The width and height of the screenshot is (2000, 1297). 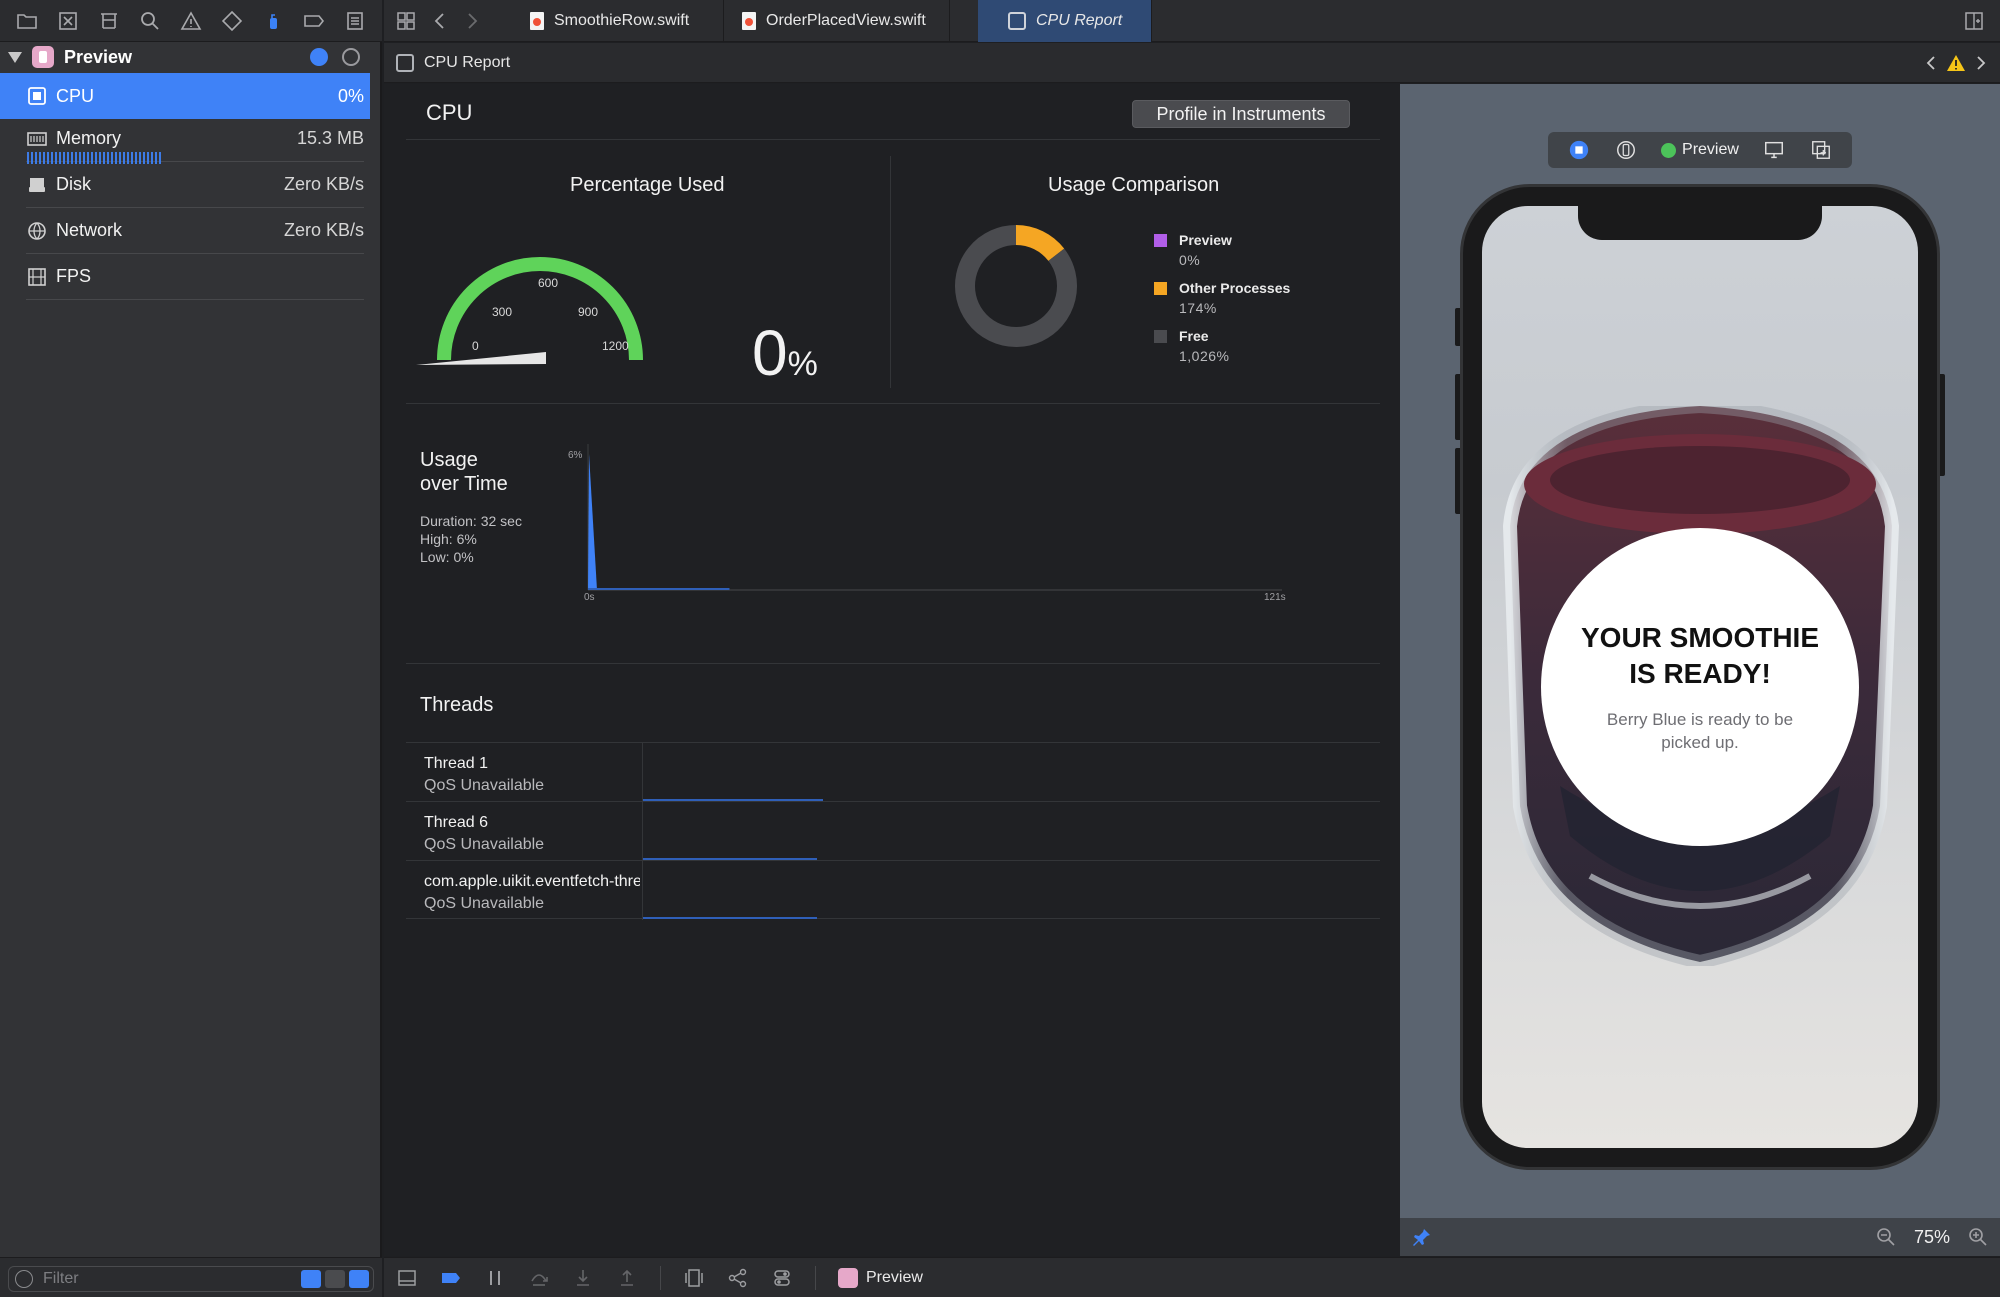 I want to click on gauge-label: Memory, so click(x=89, y=138).